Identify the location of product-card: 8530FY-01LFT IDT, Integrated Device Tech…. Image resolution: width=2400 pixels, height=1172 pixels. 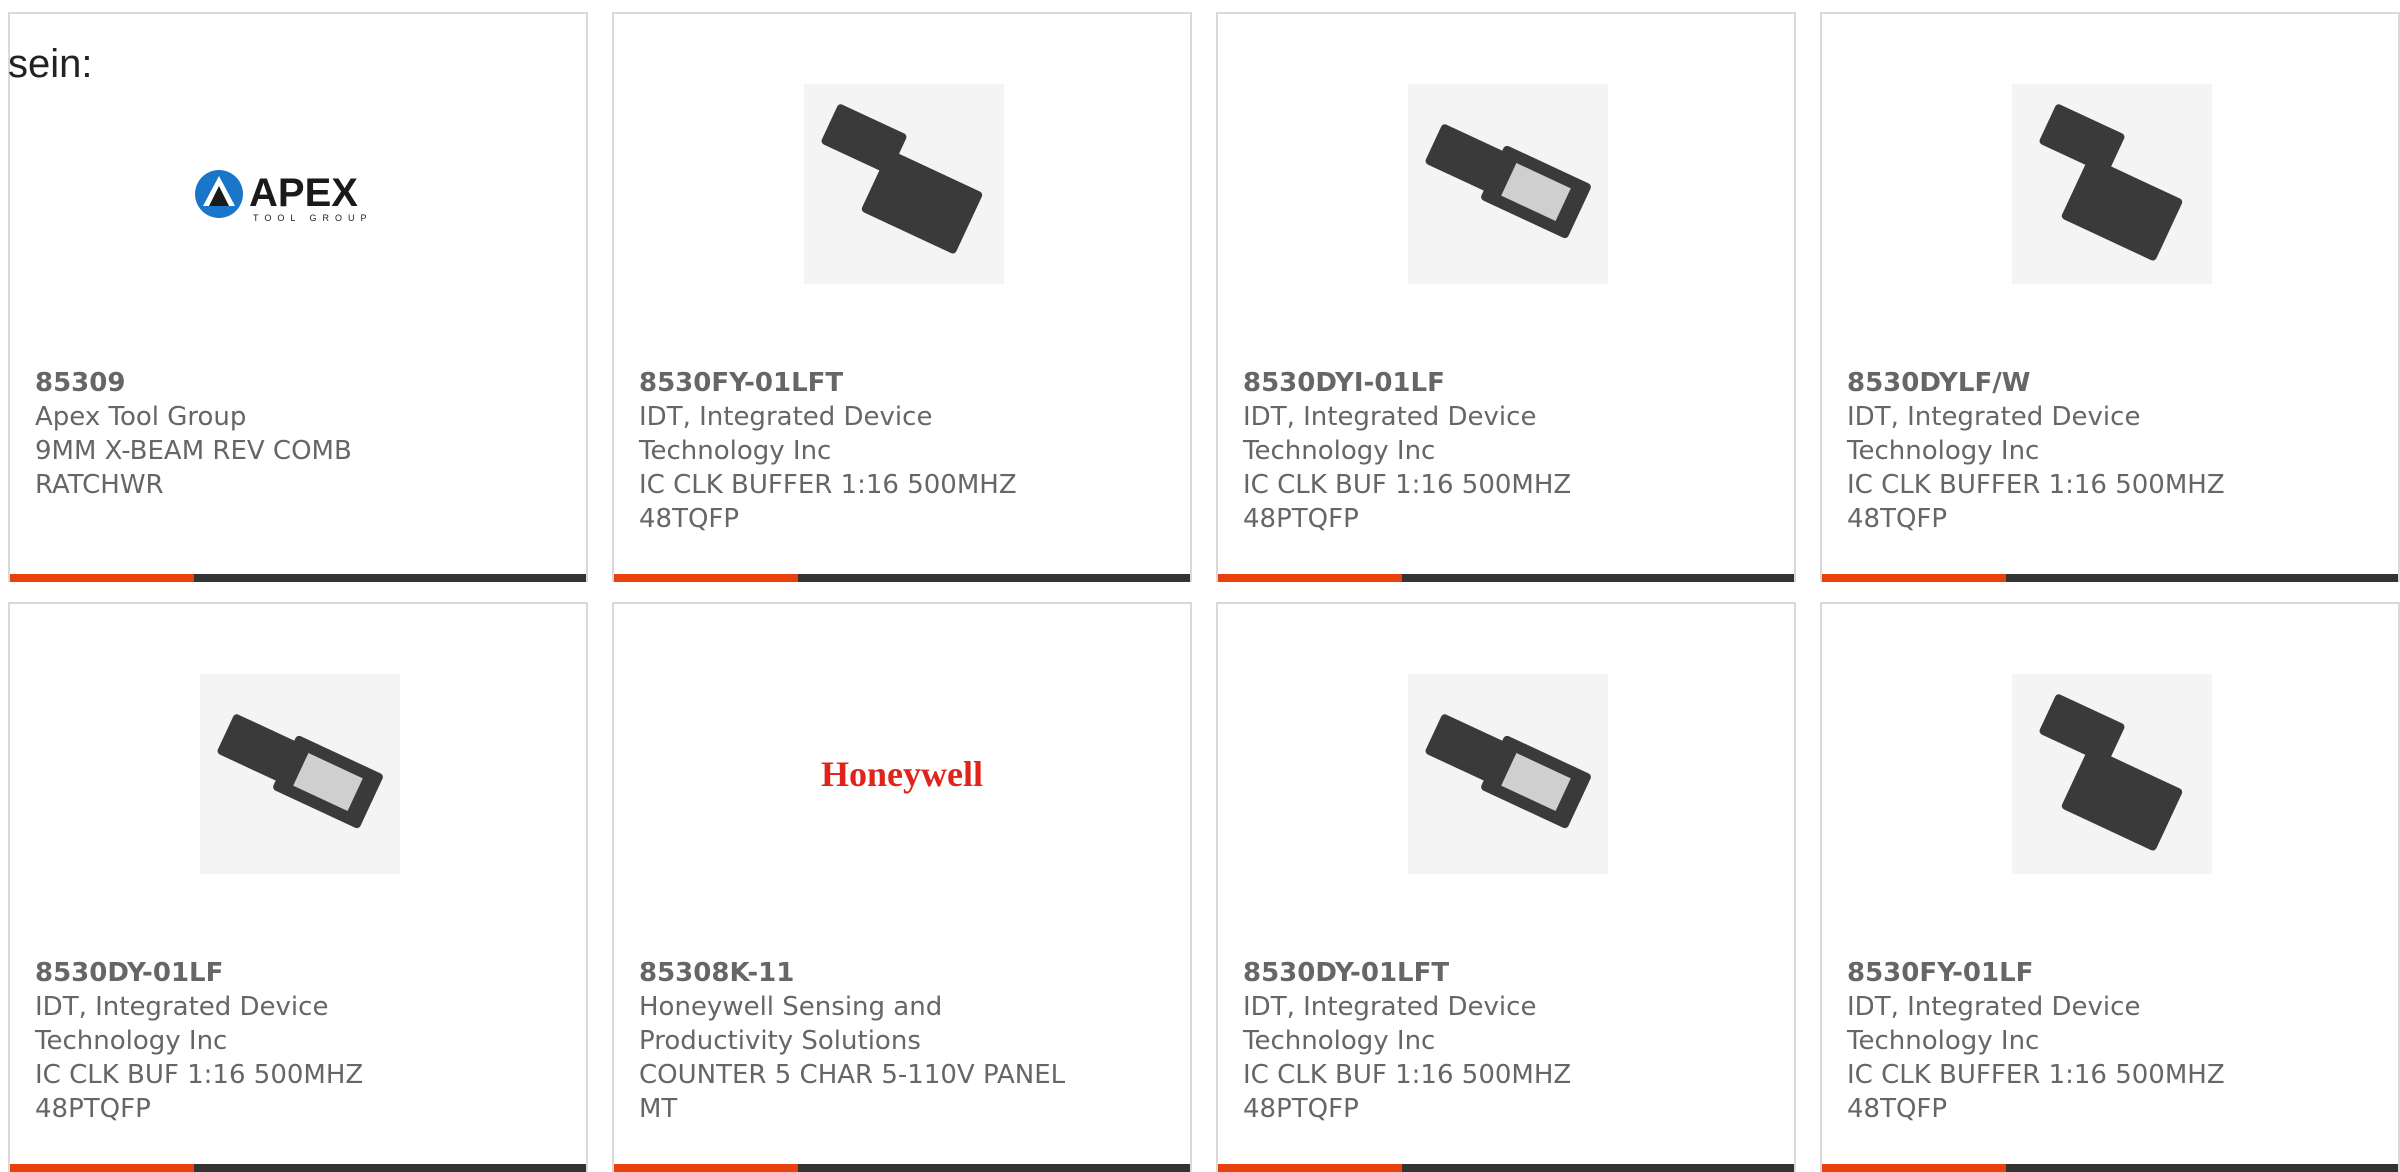
(902, 297).